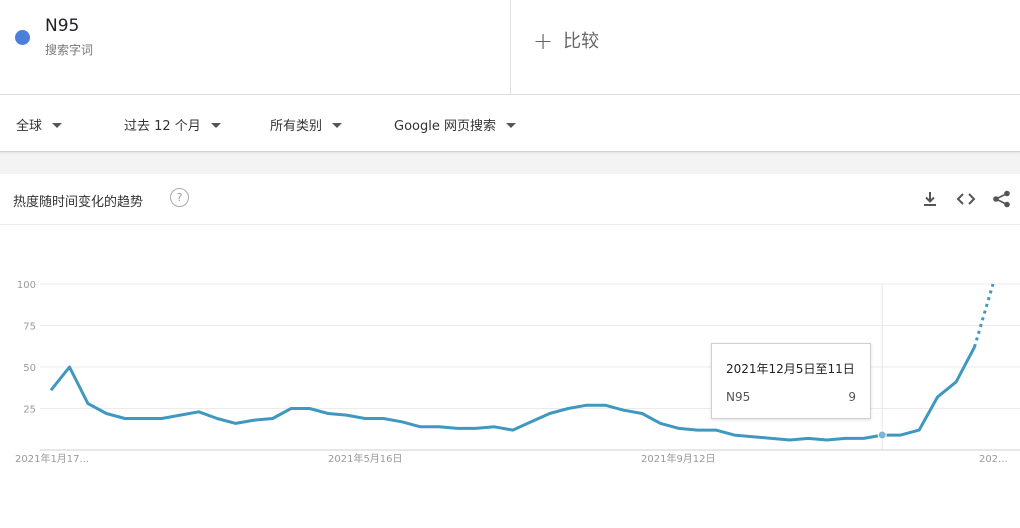  What do you see at coordinates (543, 41) in the screenshot?
I see `plus-icon: +` at bounding box center [543, 41].